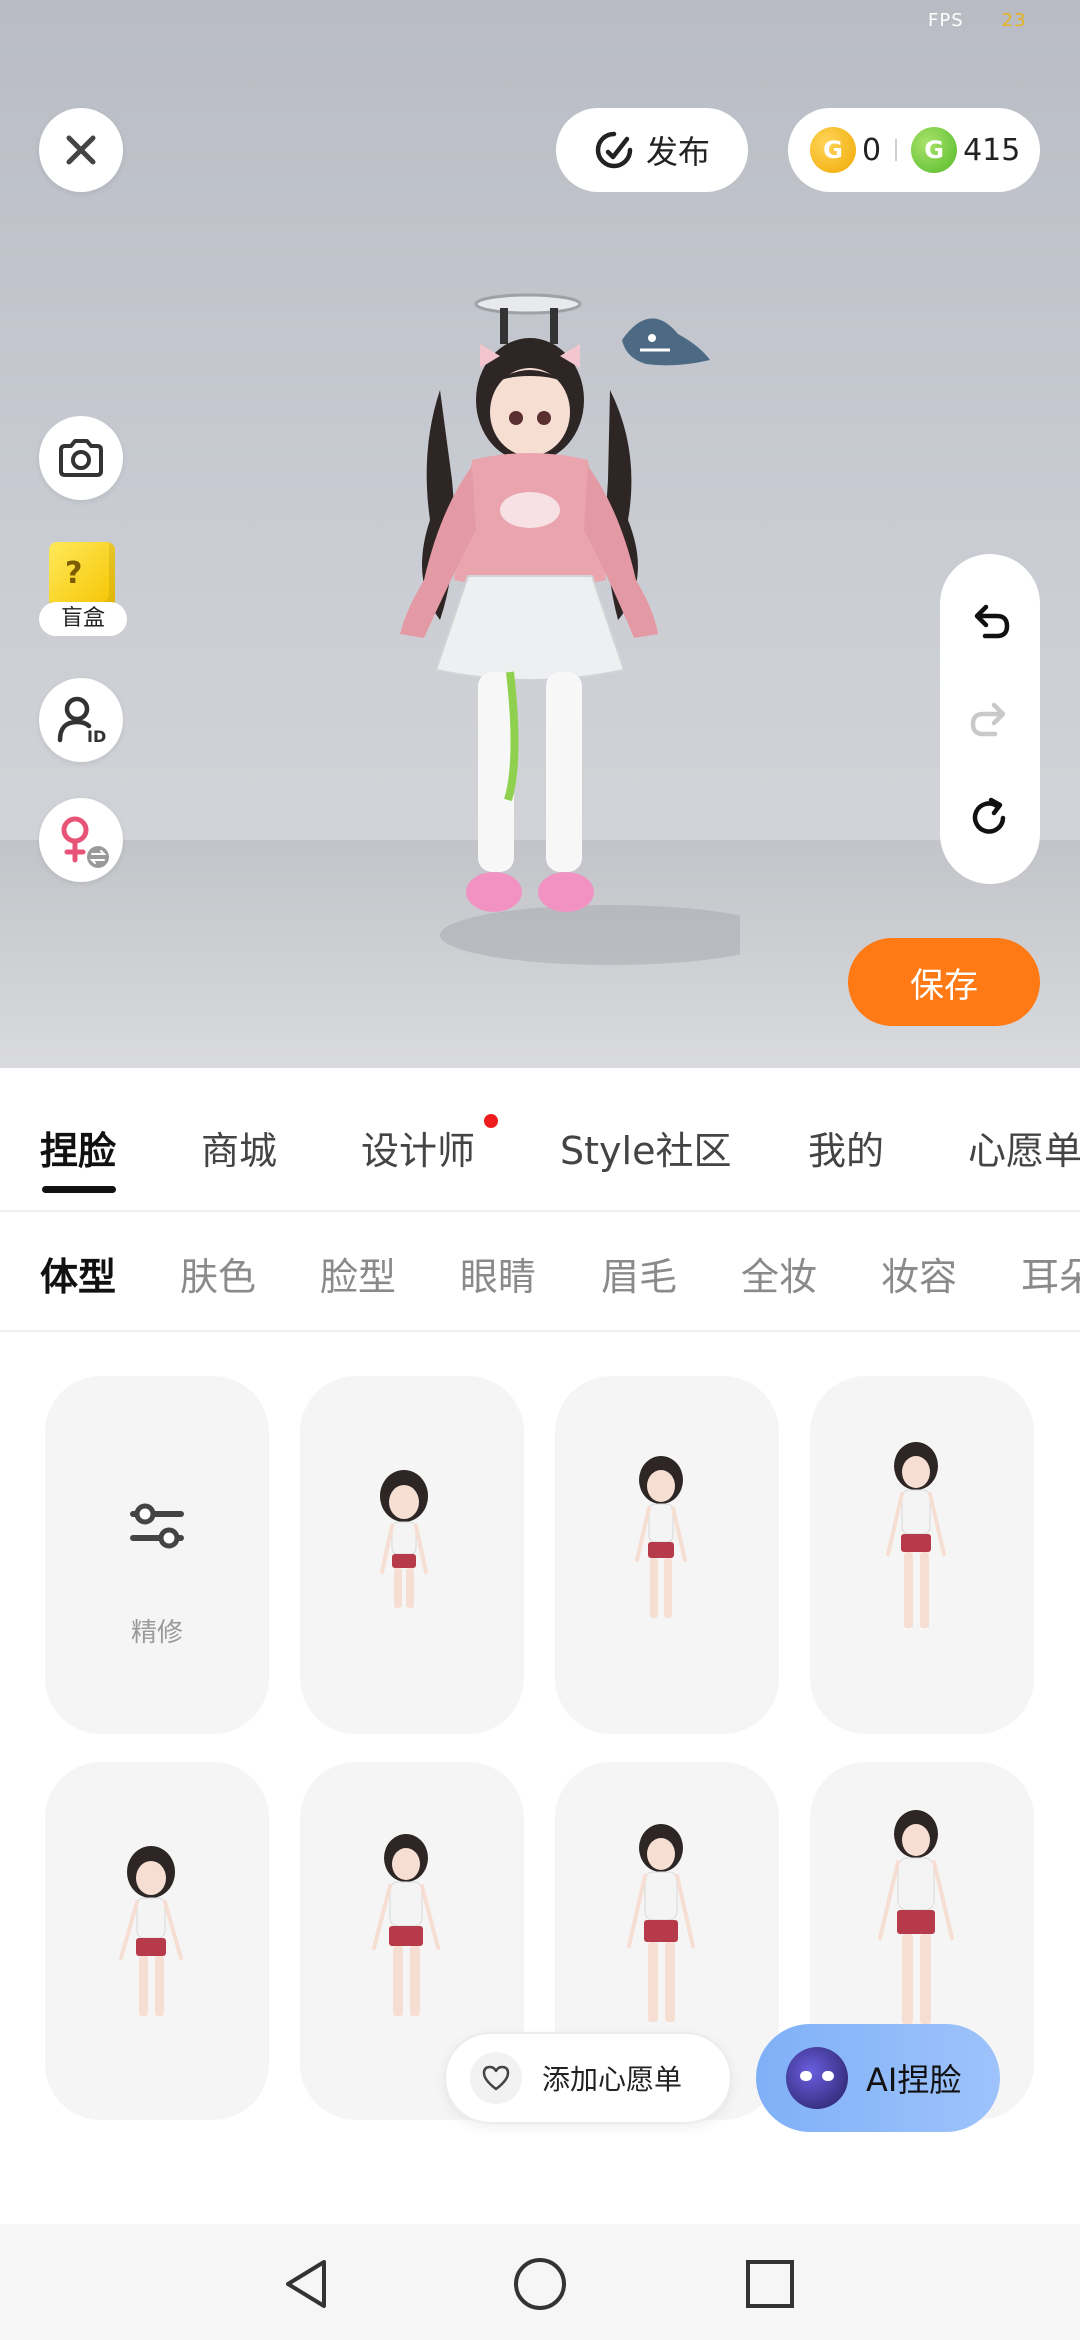 This screenshot has width=1080, height=2340. I want to click on gender-switch-button, so click(81, 840).